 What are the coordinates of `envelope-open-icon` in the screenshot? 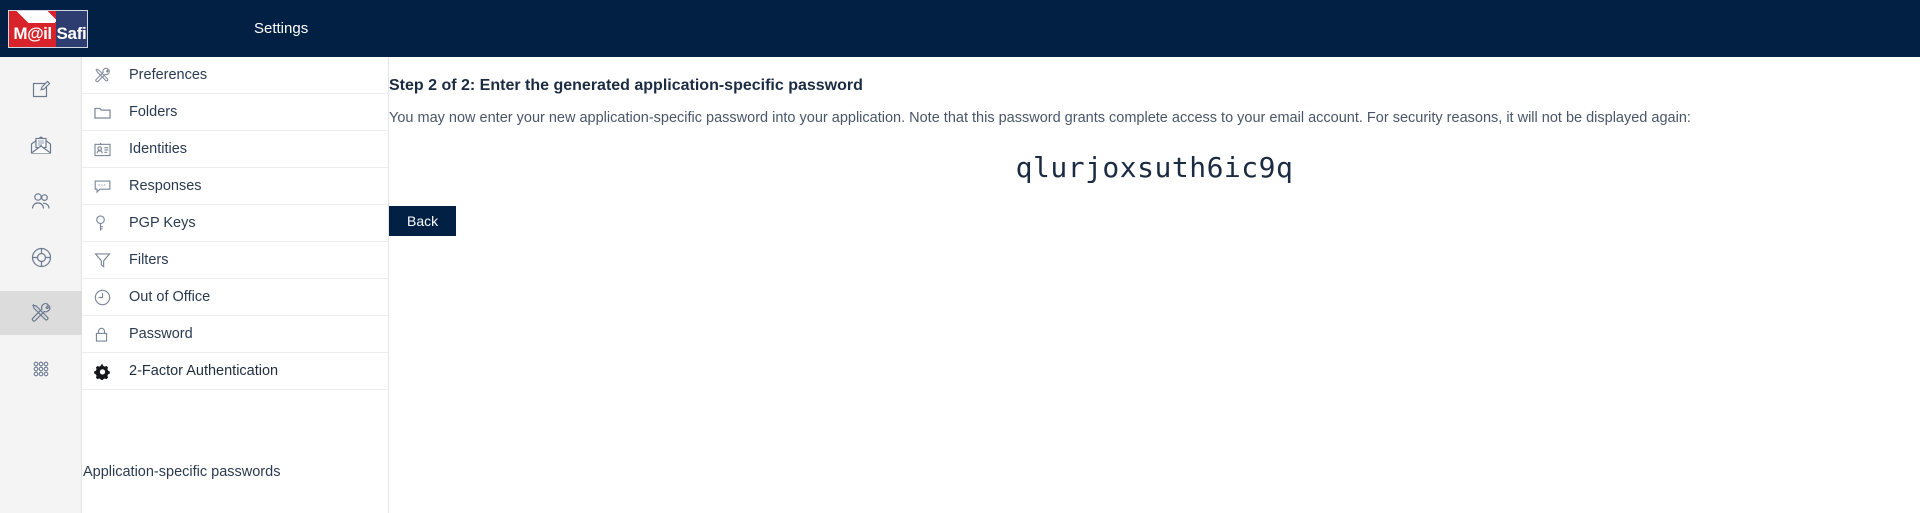 It's located at (41, 145).